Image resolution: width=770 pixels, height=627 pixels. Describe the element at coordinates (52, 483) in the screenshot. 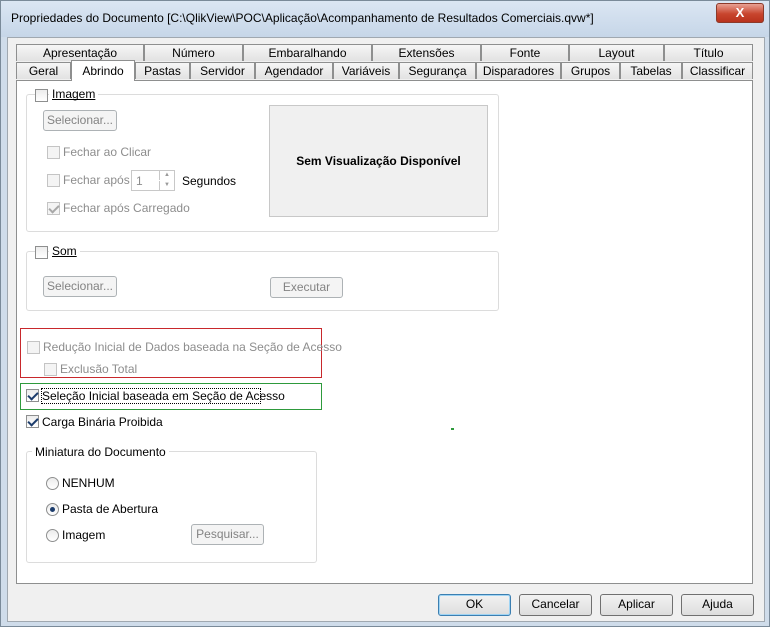

I see `thumbnail-none-radio` at that location.